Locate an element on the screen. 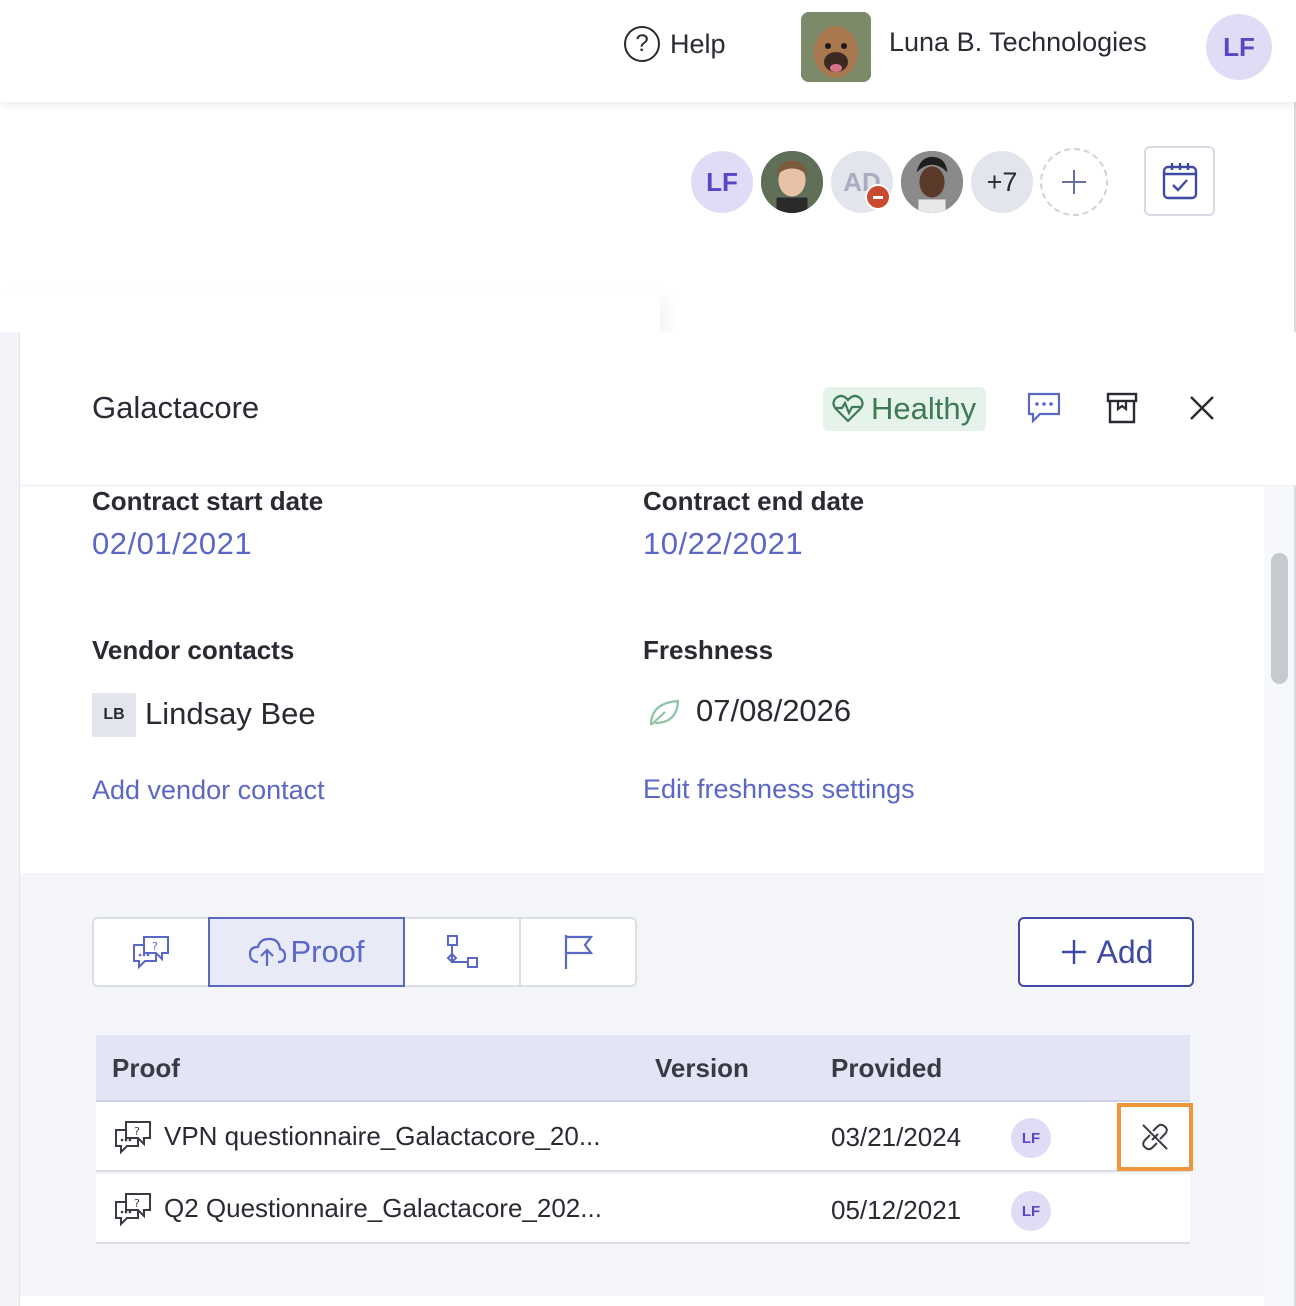 The width and height of the screenshot is (1296, 1306). archive-button is located at coordinates (1122, 408).